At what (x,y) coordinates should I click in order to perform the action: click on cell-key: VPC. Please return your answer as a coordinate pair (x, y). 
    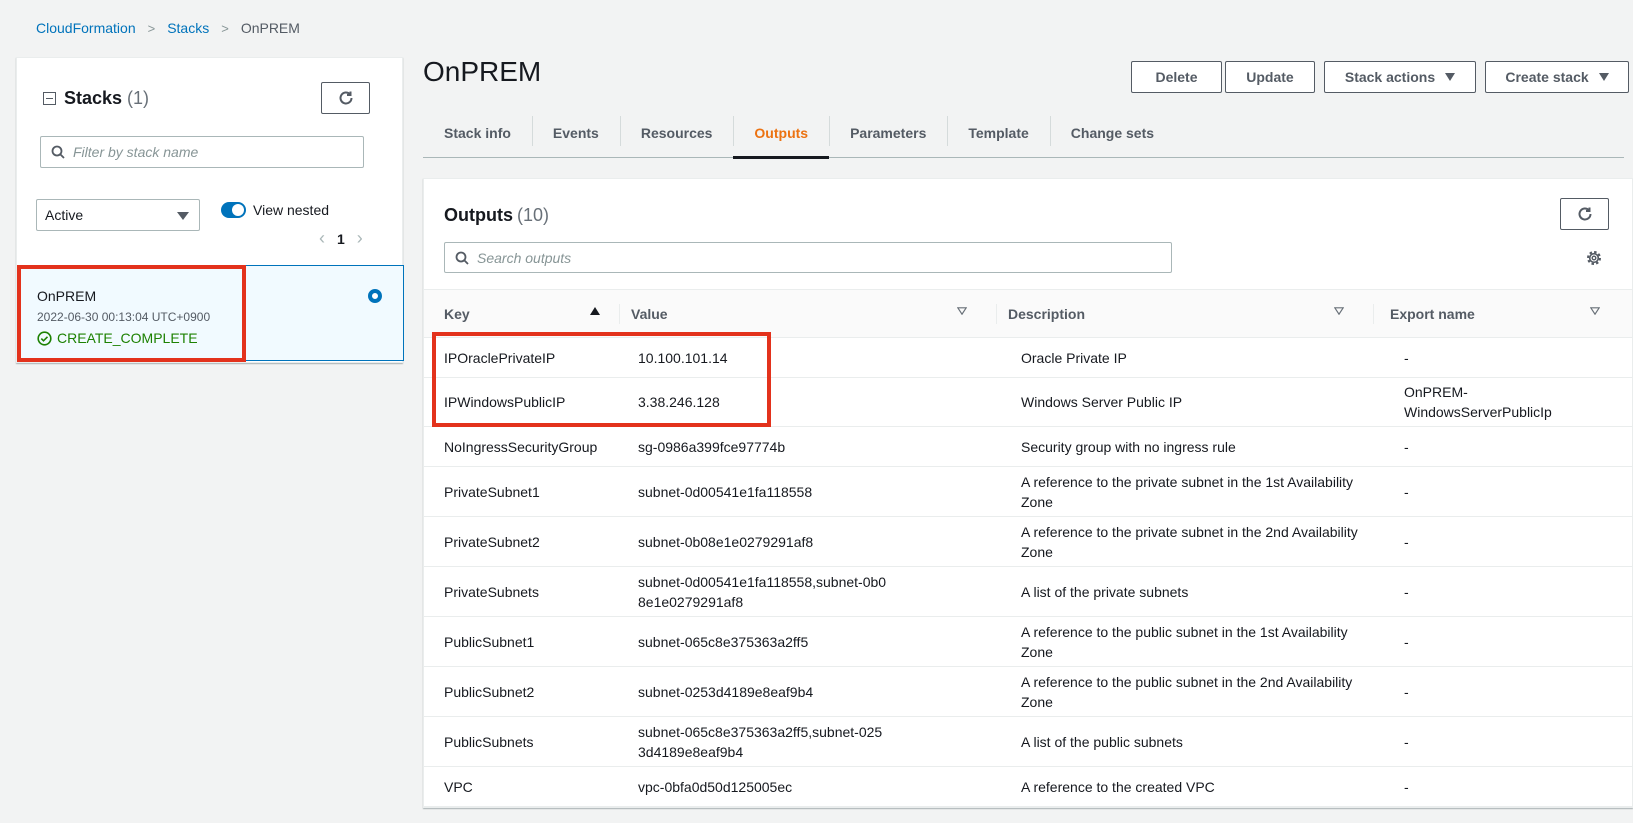
    Looking at the image, I should click on (458, 786).